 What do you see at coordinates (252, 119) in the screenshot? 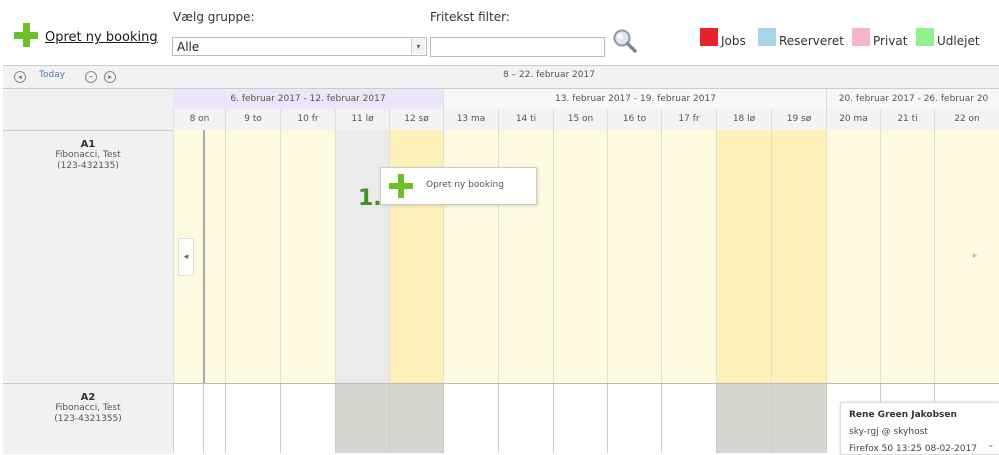
I see `day-header: 9 to` at bounding box center [252, 119].